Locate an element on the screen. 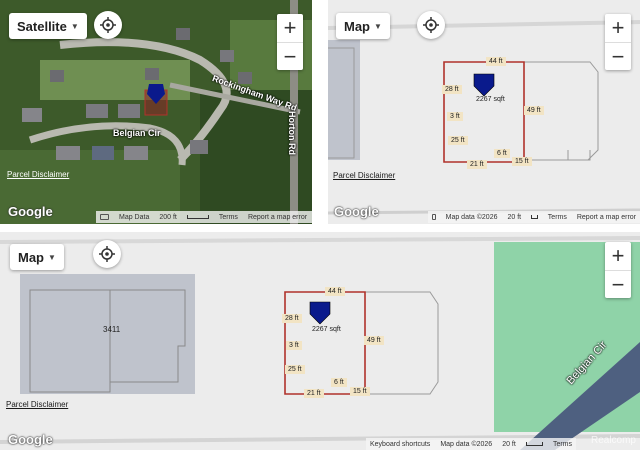 Image resolution: width=640 pixels, height=450 pixels. lot-number: 3411 is located at coordinates (112, 329).